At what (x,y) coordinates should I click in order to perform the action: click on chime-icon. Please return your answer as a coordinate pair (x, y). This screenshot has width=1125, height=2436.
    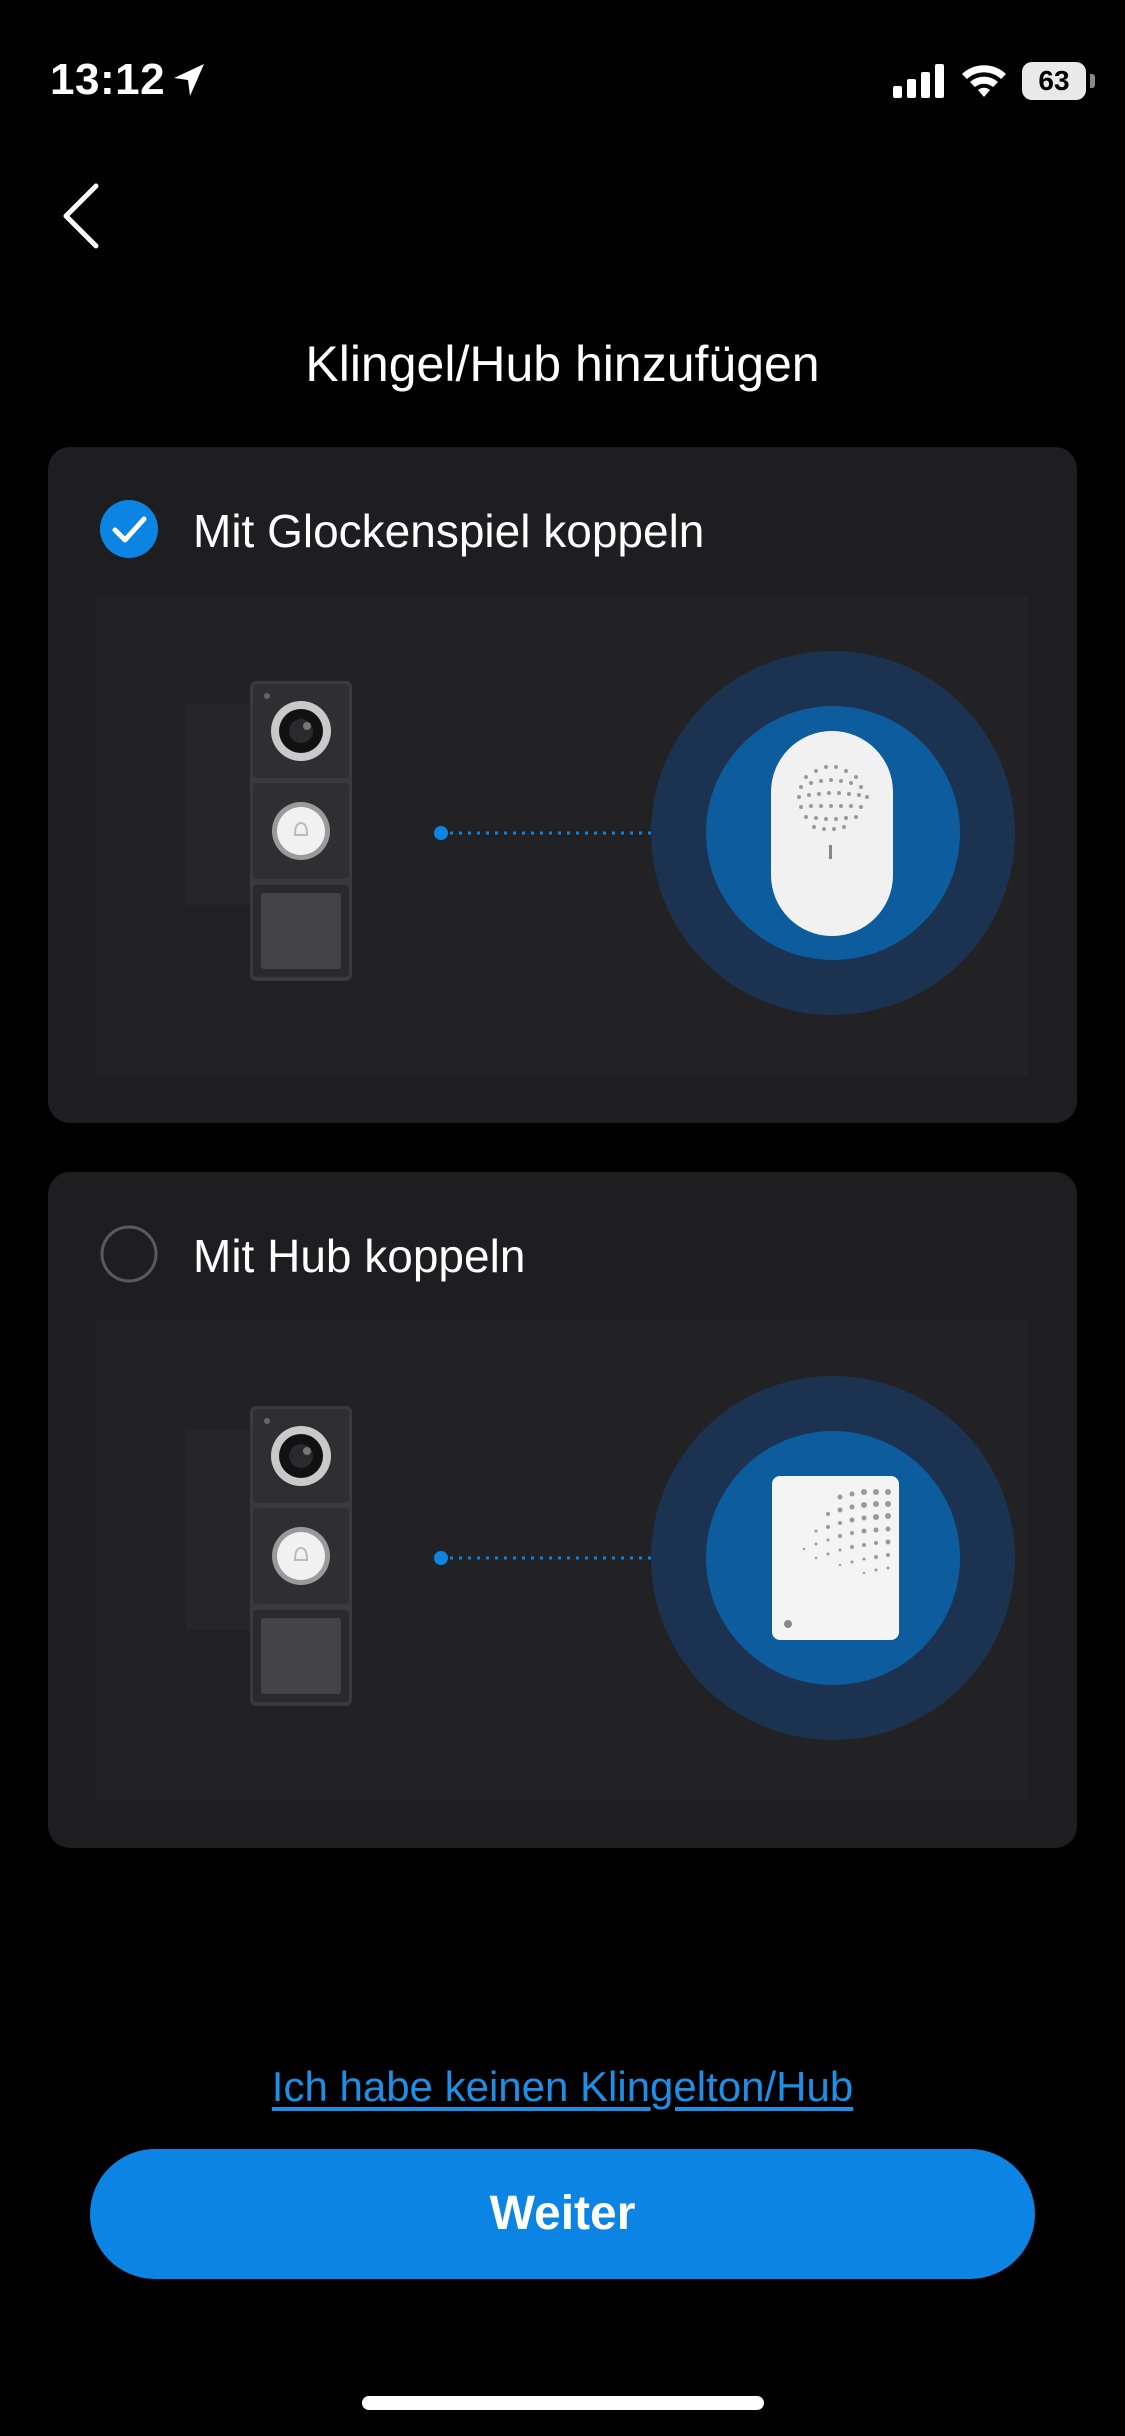
    Looking at the image, I should click on (832, 833).